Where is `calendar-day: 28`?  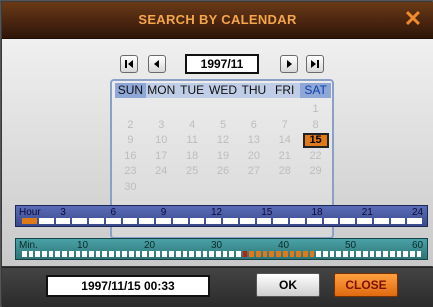 calendar-day: 28 is located at coordinates (285, 171).